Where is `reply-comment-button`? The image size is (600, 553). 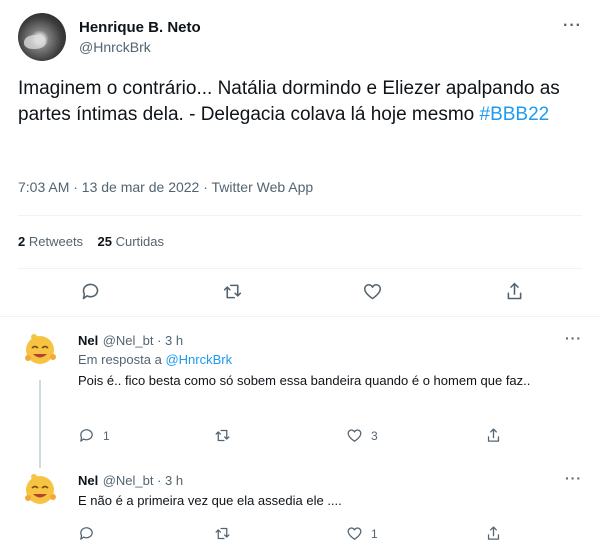 reply-comment-button is located at coordinates (90, 533).